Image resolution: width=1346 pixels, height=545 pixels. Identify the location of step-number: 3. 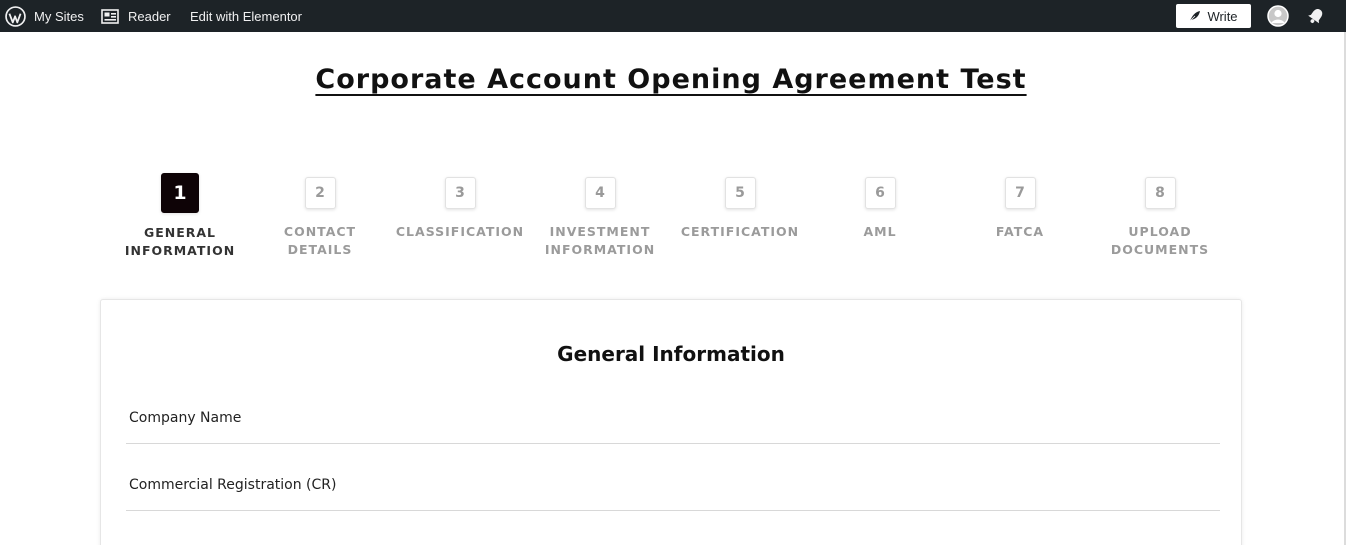
(460, 193).